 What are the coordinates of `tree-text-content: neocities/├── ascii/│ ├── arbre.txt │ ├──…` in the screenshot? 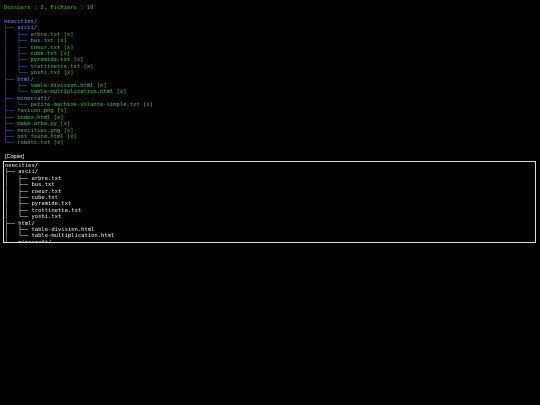 It's located at (60, 203).